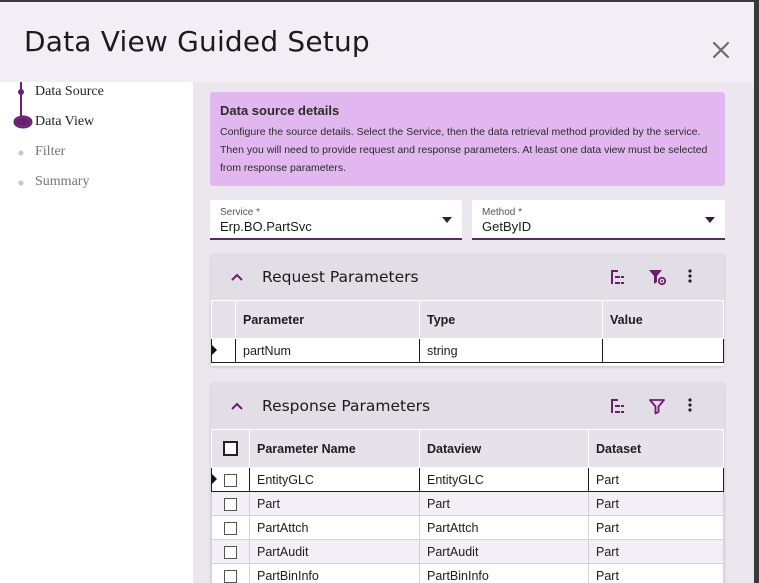  I want to click on step-data-view: Data View, so click(64, 122).